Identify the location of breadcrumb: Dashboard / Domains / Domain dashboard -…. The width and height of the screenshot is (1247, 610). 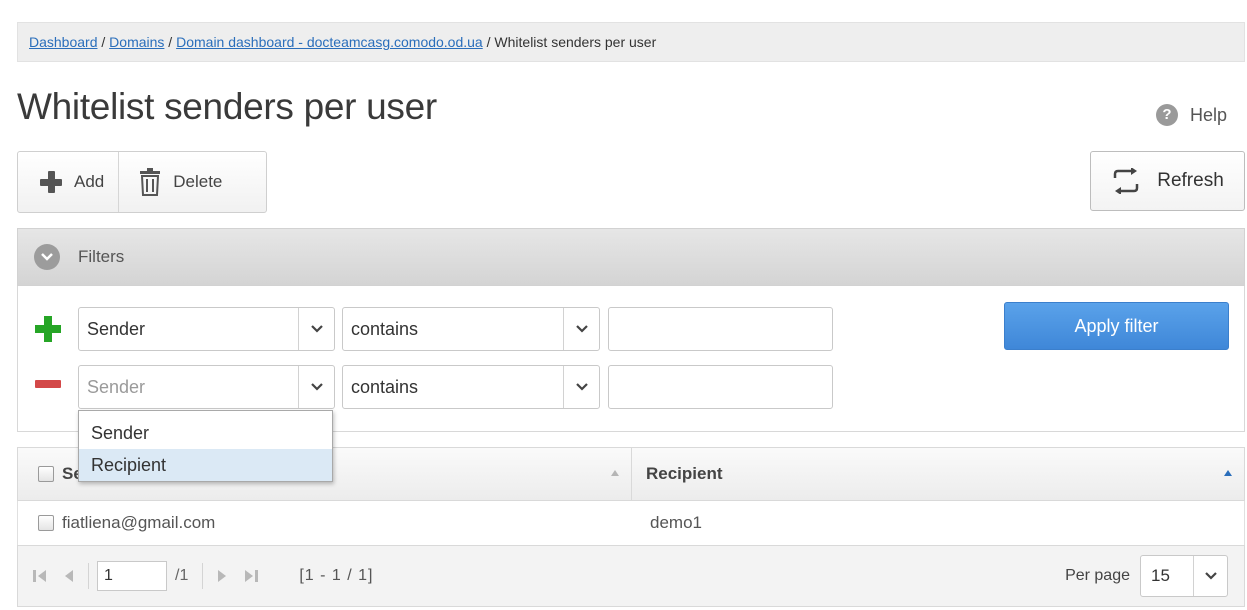
(631, 42).